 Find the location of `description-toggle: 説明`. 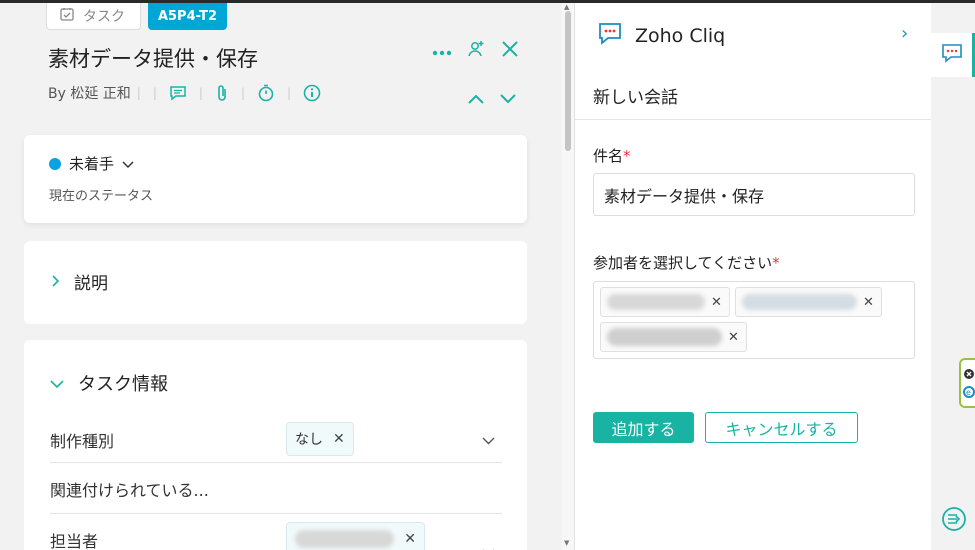

description-toggle: 説明 is located at coordinates (80, 281).